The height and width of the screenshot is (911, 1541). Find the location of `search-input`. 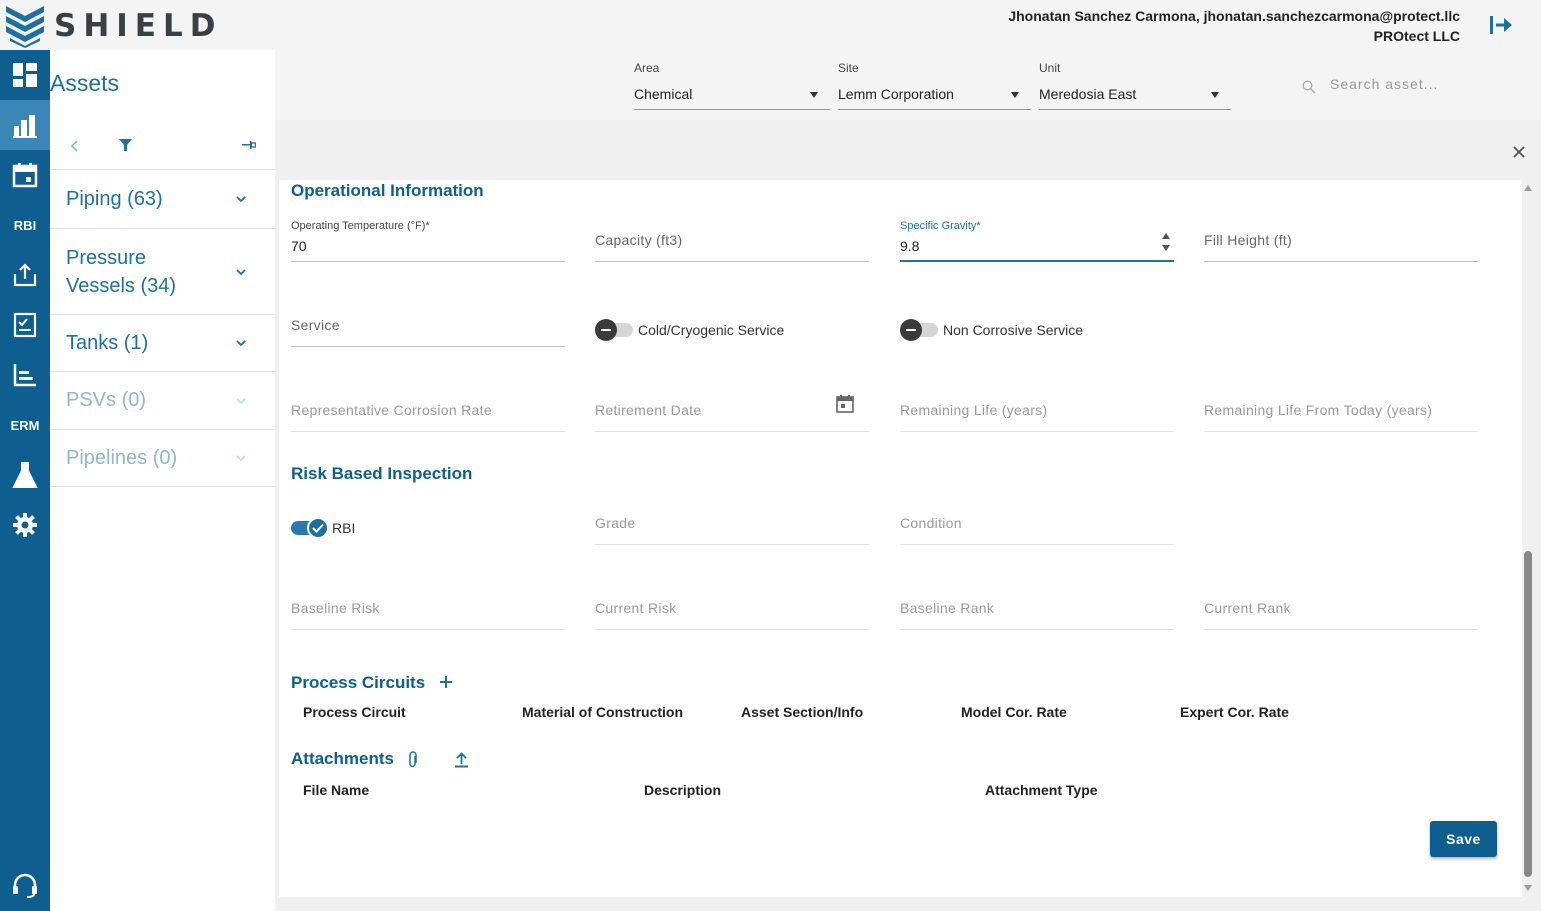

search-input is located at coordinates (1425, 84).